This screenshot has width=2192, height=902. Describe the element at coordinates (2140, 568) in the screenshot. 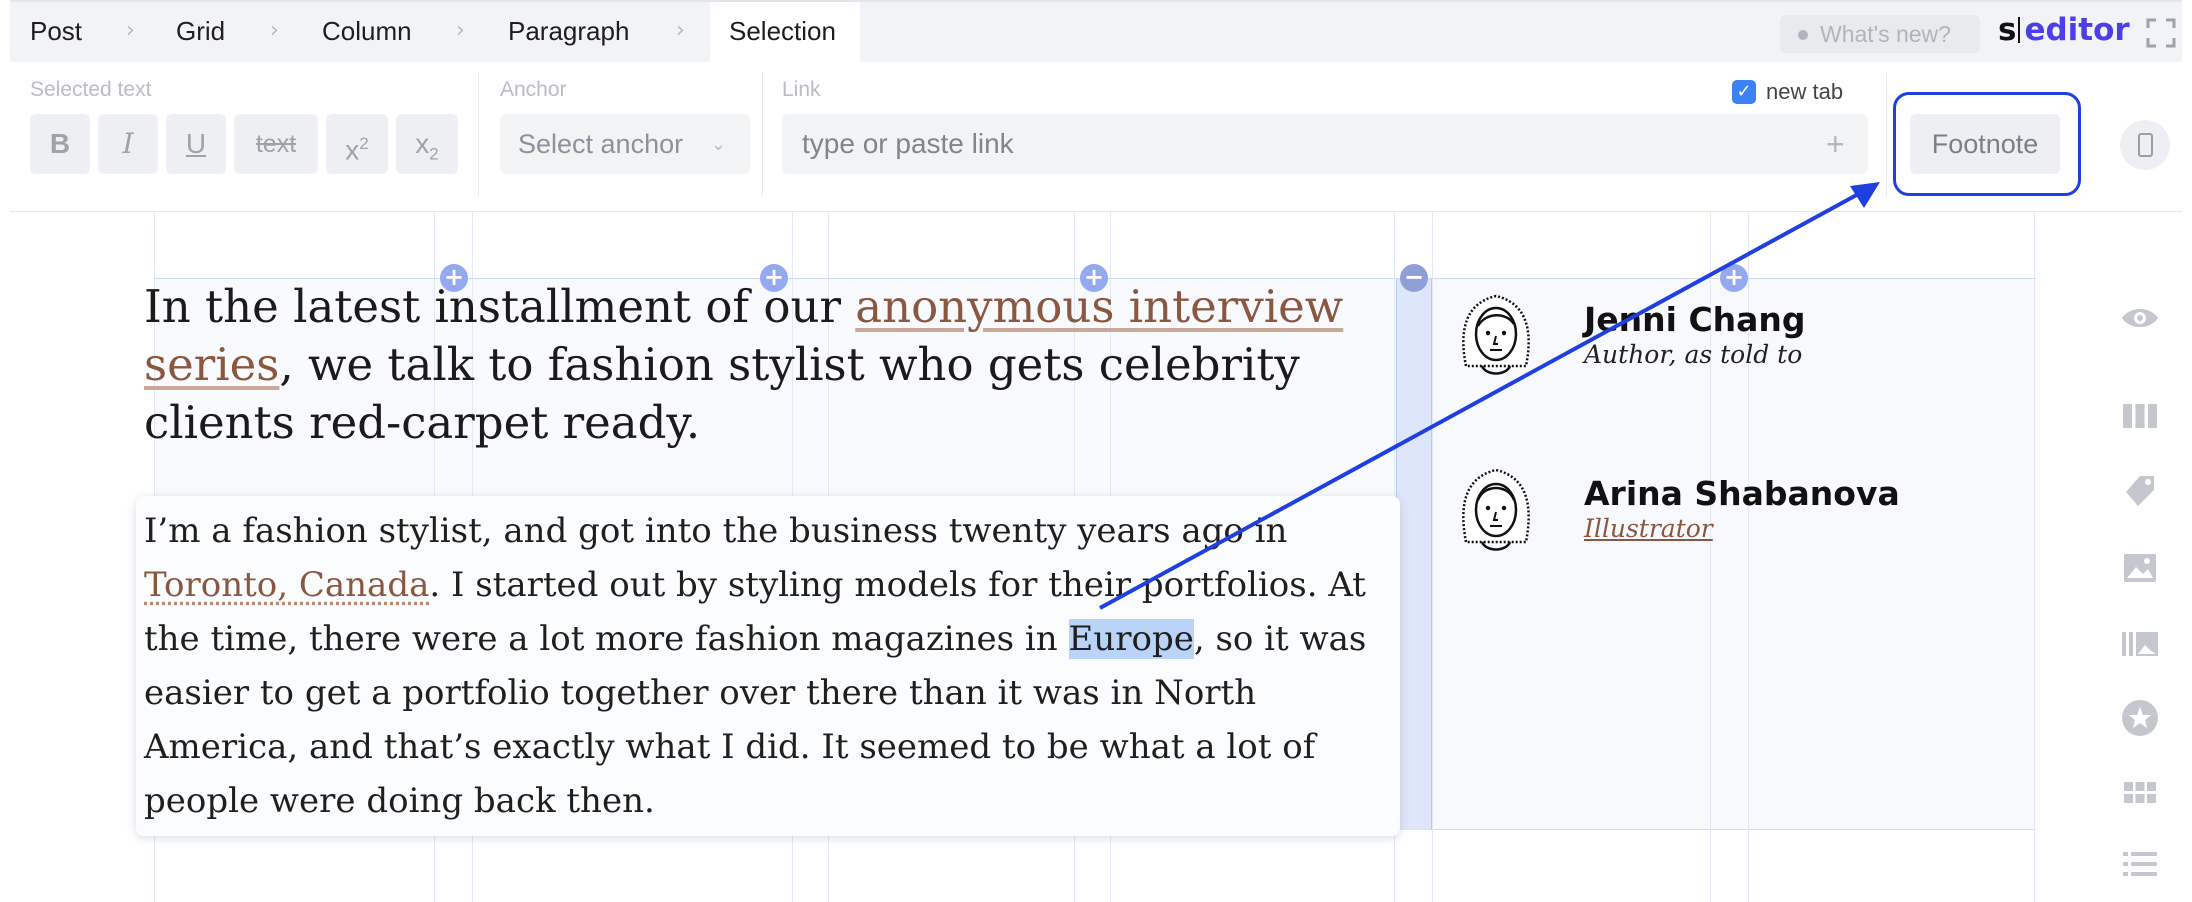

I see `image-icon` at that location.